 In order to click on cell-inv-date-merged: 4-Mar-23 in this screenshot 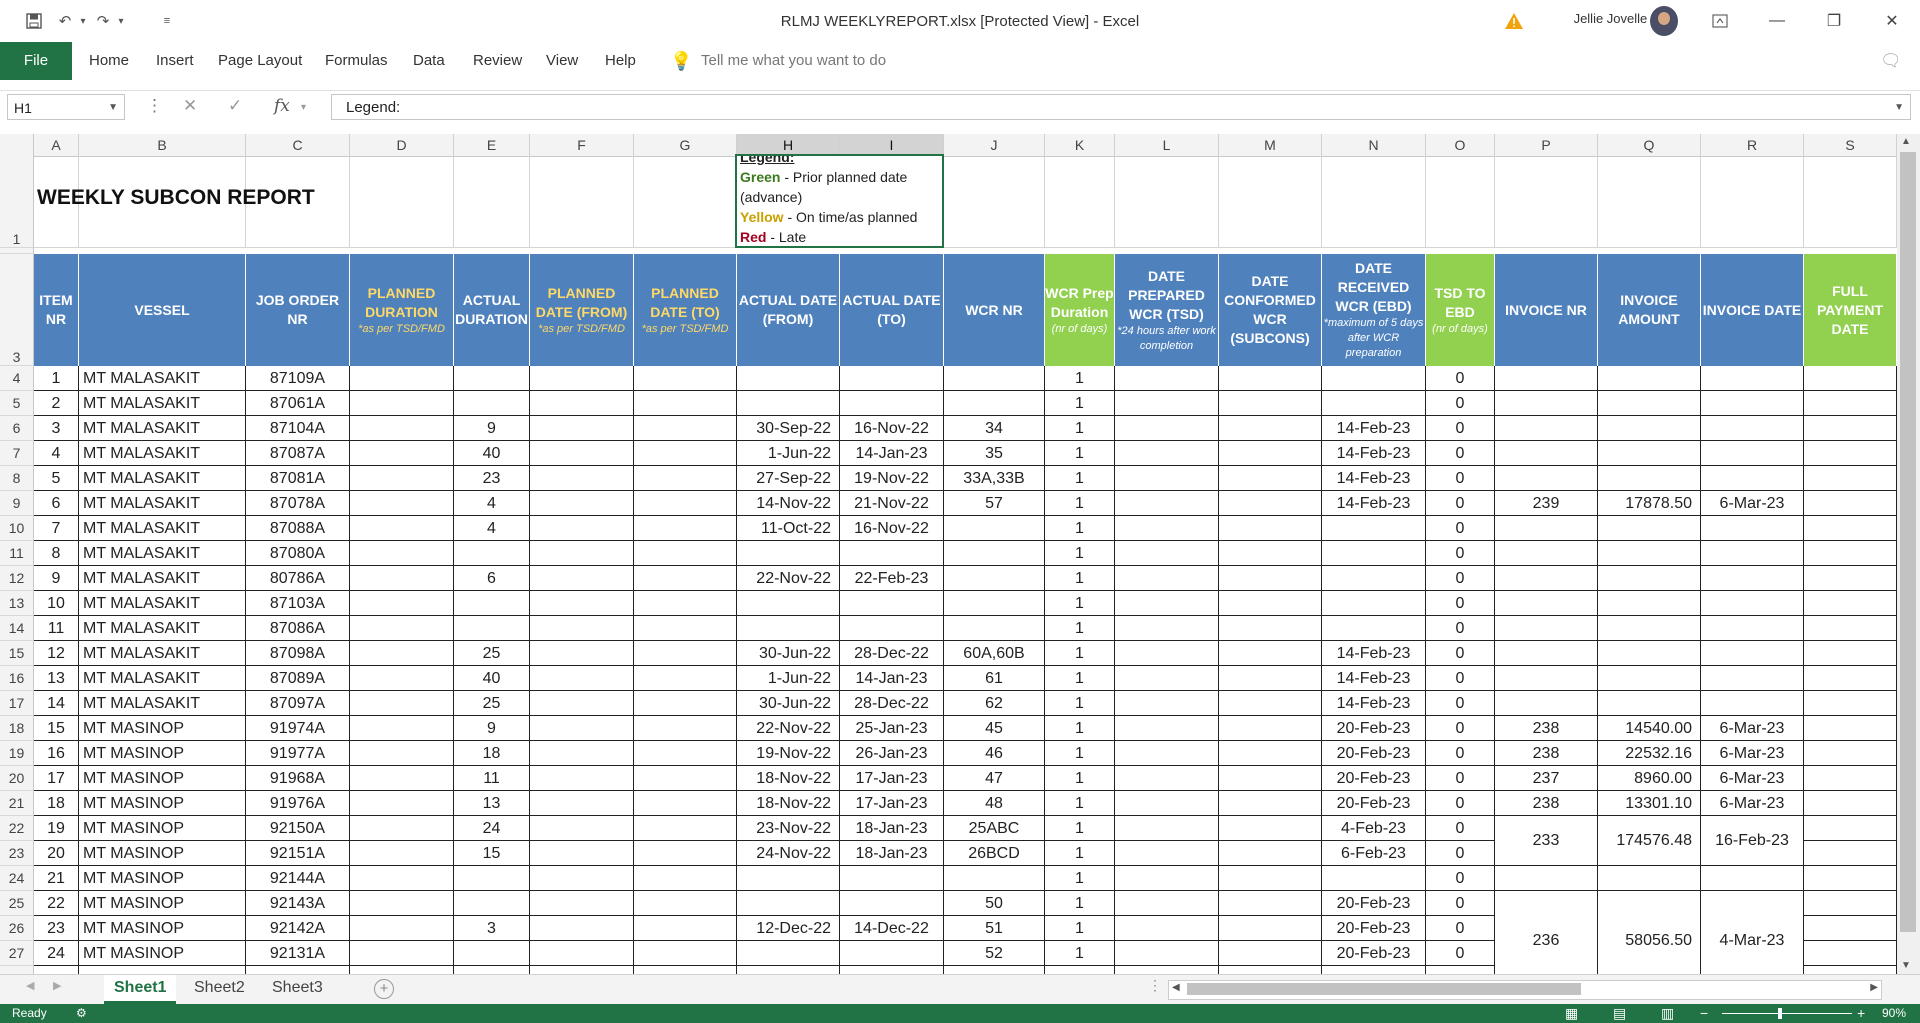, I will do `click(1752, 932)`.